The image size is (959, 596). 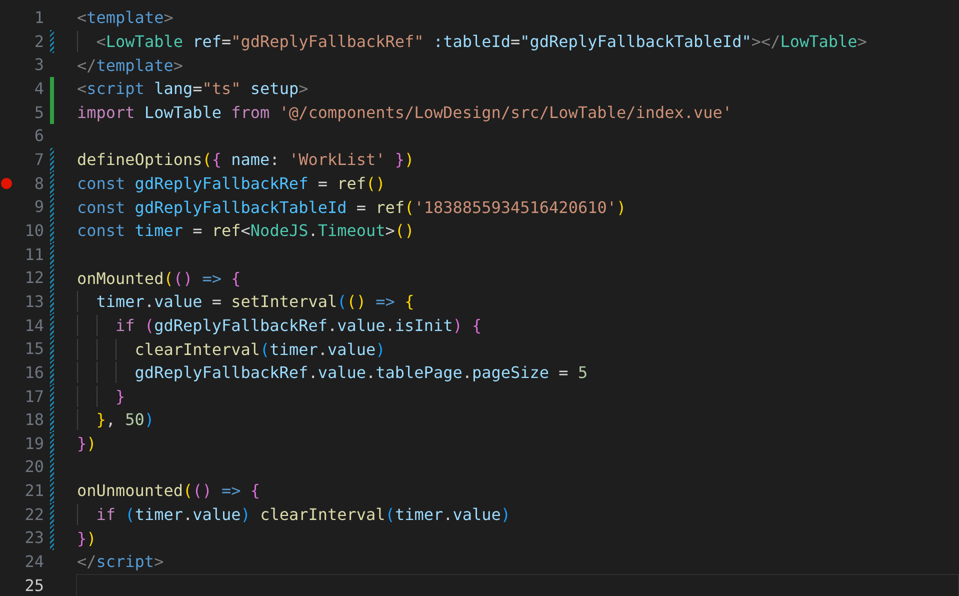 What do you see at coordinates (38, 159) in the screenshot?
I see `line-number: 7` at bounding box center [38, 159].